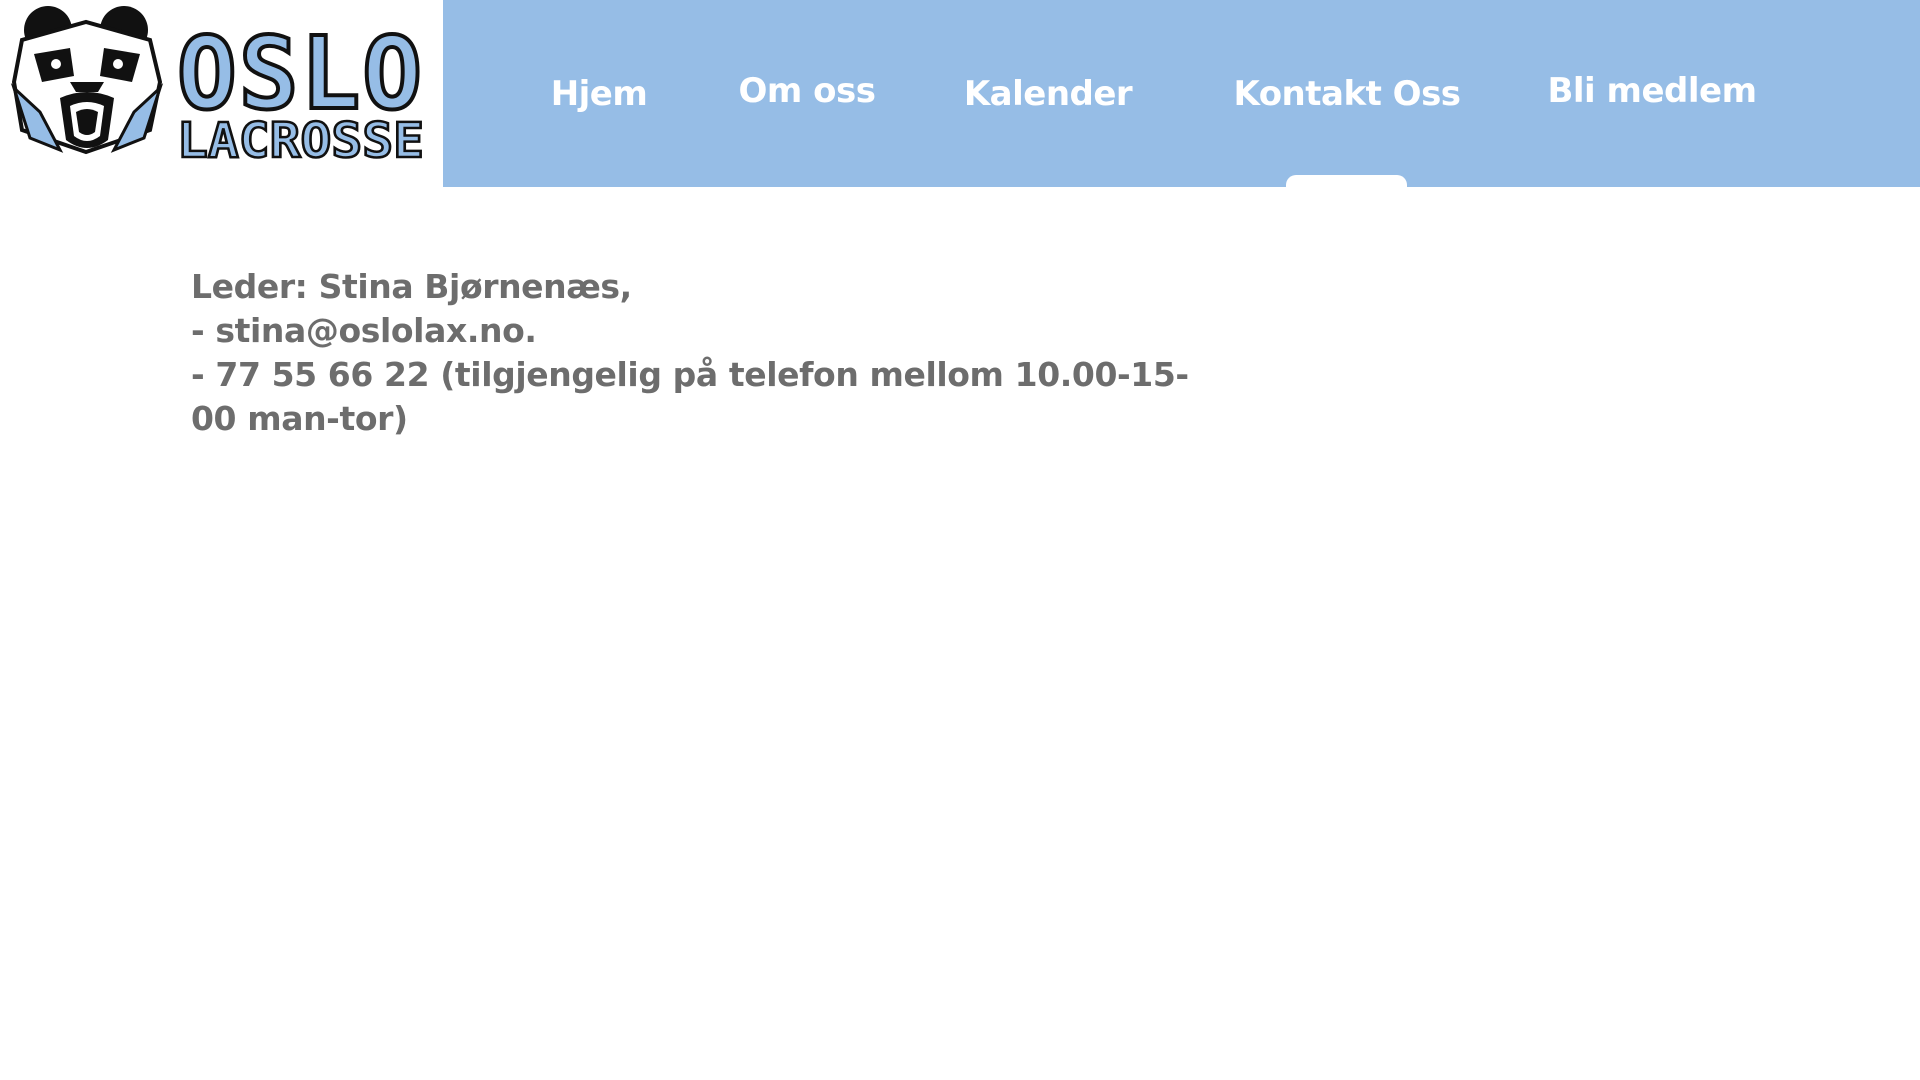 The height and width of the screenshot is (1080, 1920). Describe the element at coordinates (300, 141) in the screenshot. I see `logo-lacrosse-text: LACROSSE` at that location.